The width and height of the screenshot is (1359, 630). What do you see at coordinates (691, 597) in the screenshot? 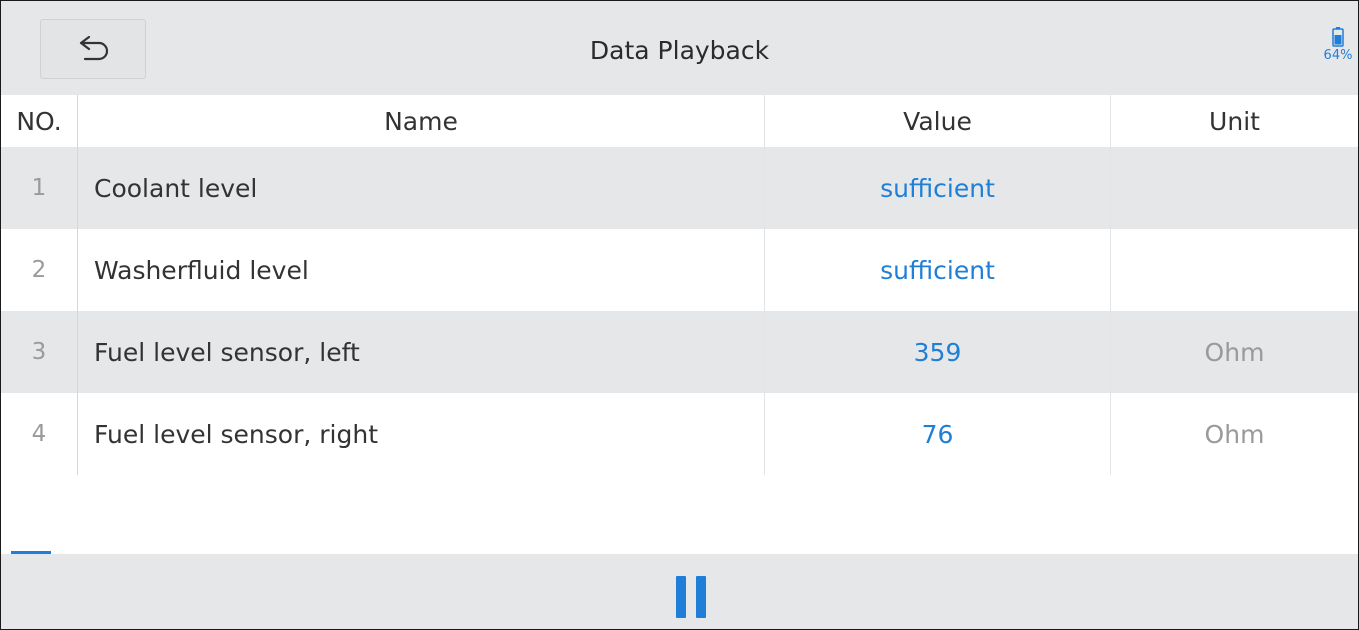
I see `pause-button` at bounding box center [691, 597].